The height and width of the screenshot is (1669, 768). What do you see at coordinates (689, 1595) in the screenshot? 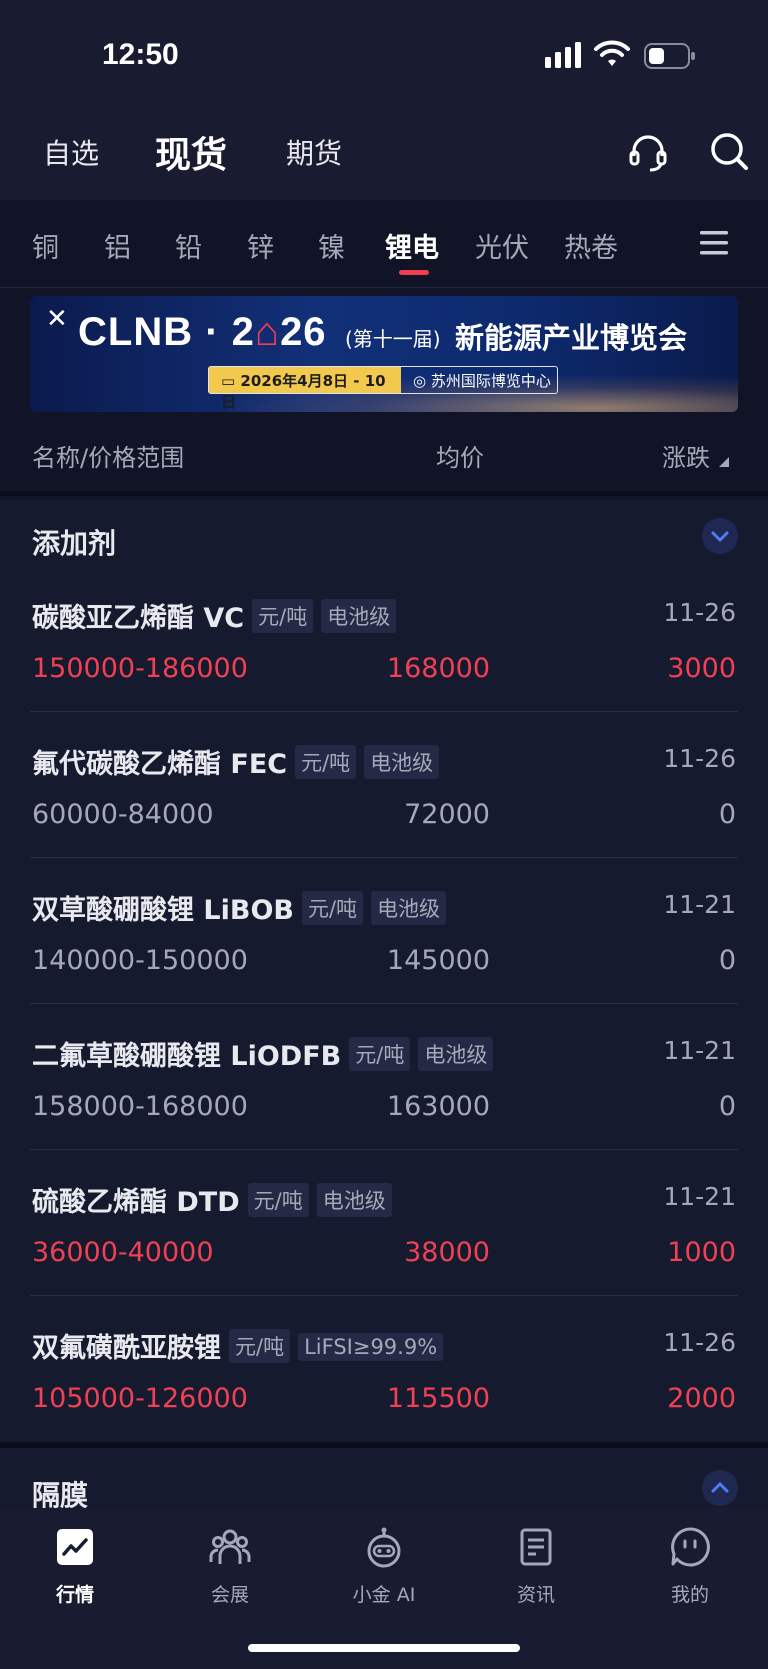
I see `tab-label: 我的` at bounding box center [689, 1595].